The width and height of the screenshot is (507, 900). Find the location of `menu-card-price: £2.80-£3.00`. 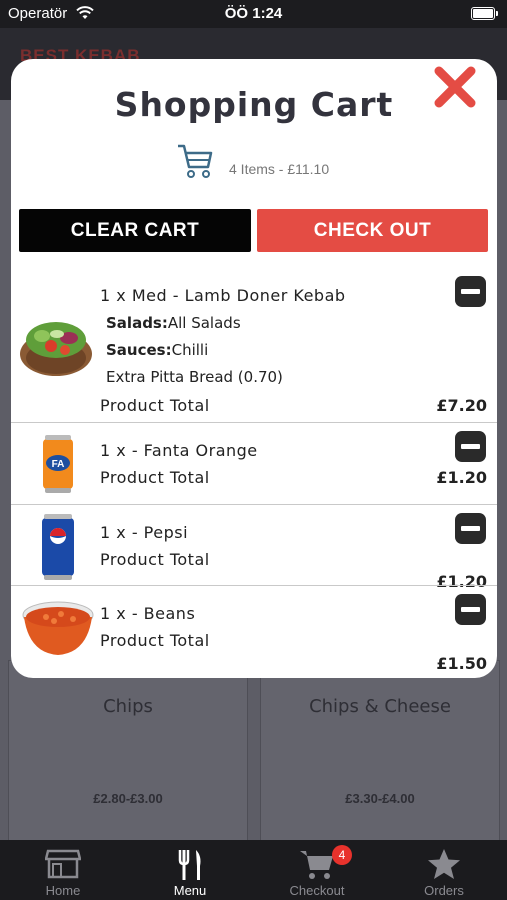

menu-card-price: £2.80-£3.00 is located at coordinates (128, 798).